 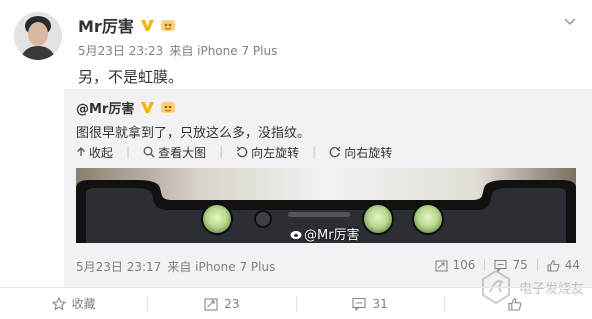 What do you see at coordinates (232, 303) in the screenshot?
I see `repost-count: 23` at bounding box center [232, 303].